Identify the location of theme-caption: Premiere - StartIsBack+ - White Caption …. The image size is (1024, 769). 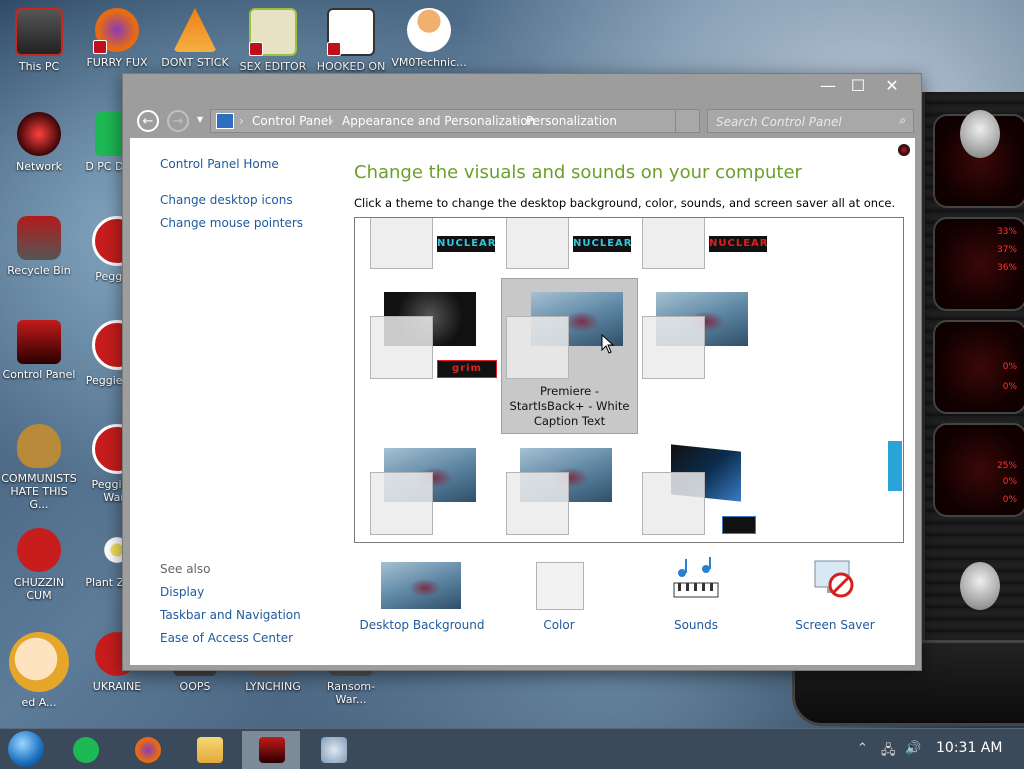
(569, 406).